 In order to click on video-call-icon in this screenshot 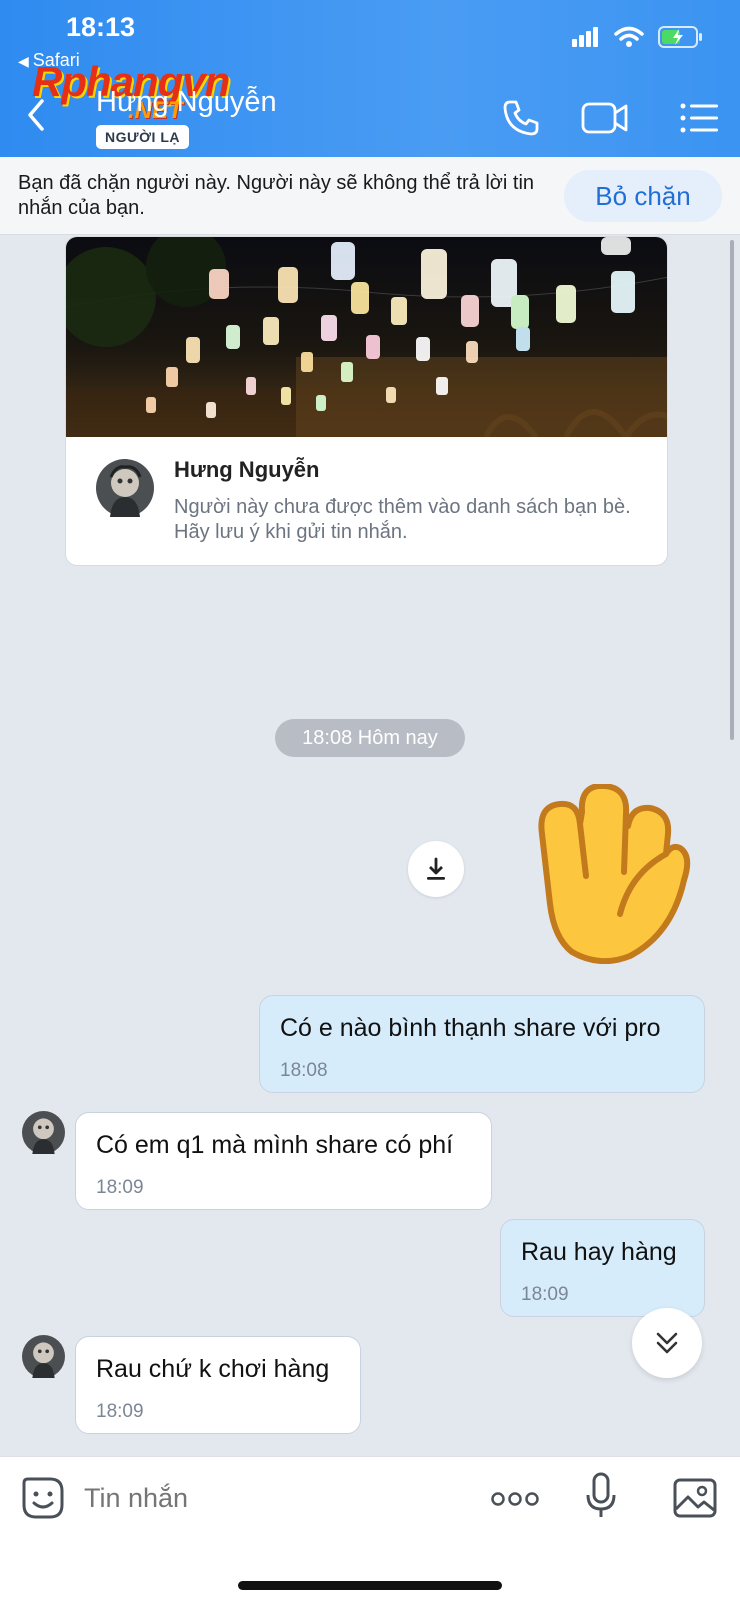, I will do `click(604, 118)`.